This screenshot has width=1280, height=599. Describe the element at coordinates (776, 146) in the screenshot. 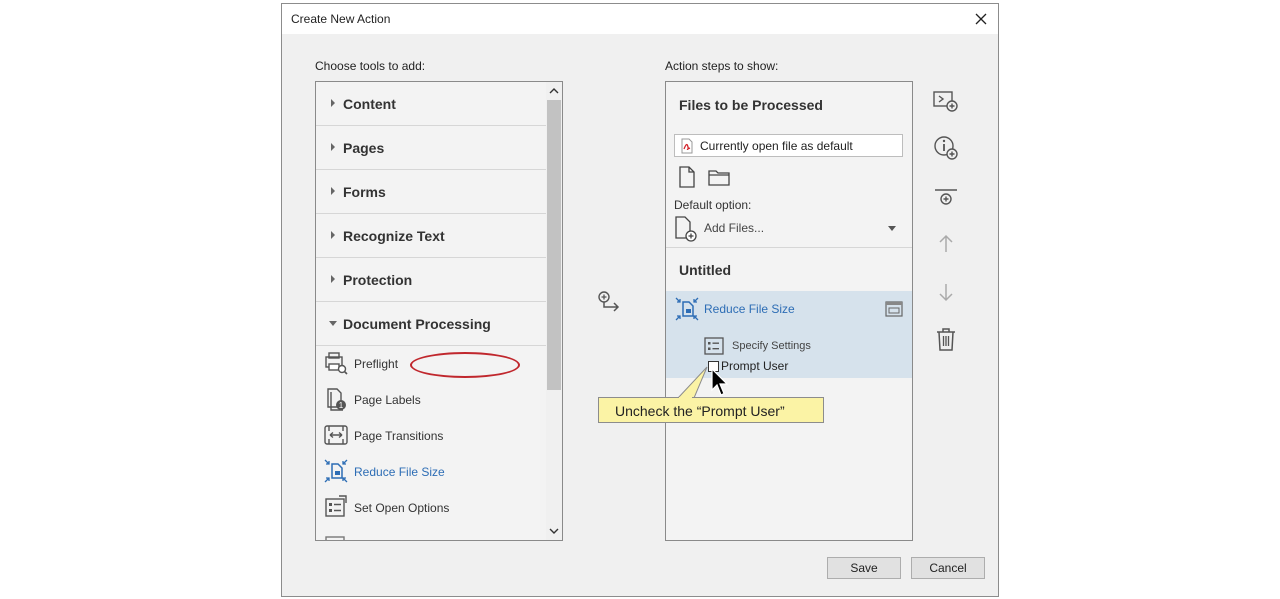

I see `current-file-text: Currently open file as default` at that location.